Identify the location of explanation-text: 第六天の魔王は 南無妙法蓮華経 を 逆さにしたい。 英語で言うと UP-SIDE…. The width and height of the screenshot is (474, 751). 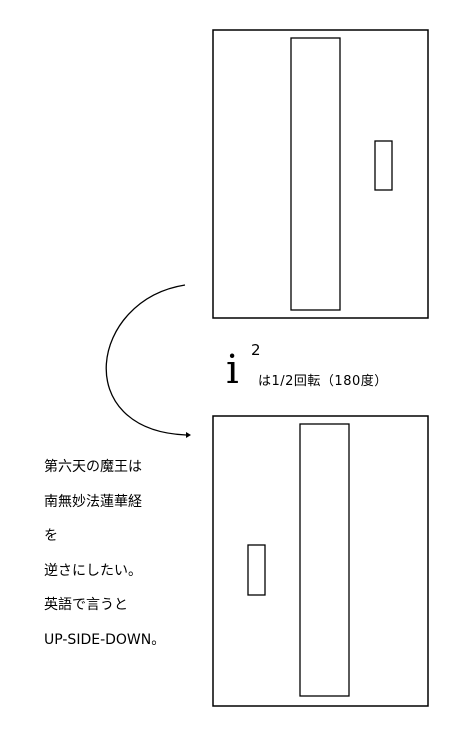
(104, 559).